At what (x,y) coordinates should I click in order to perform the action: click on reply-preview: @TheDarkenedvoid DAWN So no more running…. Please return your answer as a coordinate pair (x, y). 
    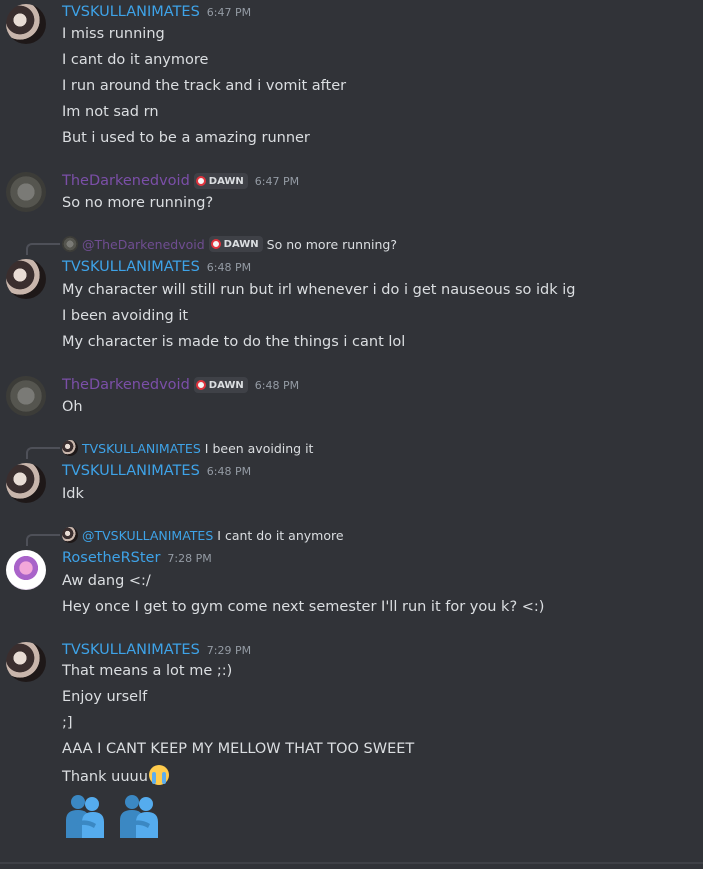
    Looking at the image, I should click on (211, 245).